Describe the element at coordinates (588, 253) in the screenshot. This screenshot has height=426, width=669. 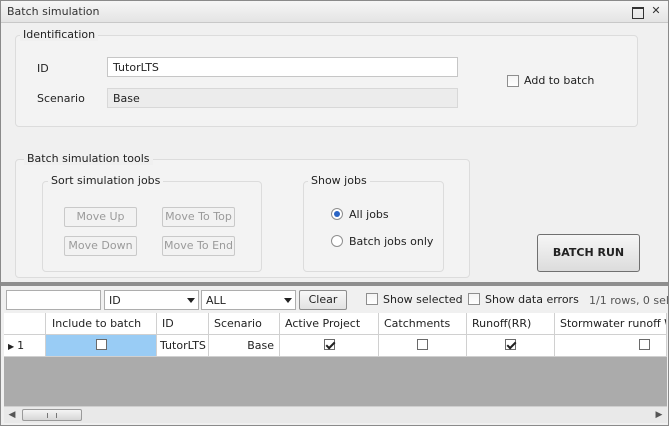
I see `batch-run-button: BATCH RUN` at that location.